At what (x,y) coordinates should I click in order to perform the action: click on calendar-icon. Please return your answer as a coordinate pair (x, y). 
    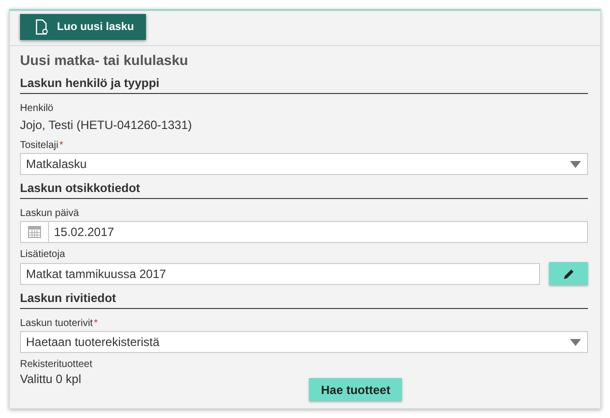
    Looking at the image, I should click on (34, 232).